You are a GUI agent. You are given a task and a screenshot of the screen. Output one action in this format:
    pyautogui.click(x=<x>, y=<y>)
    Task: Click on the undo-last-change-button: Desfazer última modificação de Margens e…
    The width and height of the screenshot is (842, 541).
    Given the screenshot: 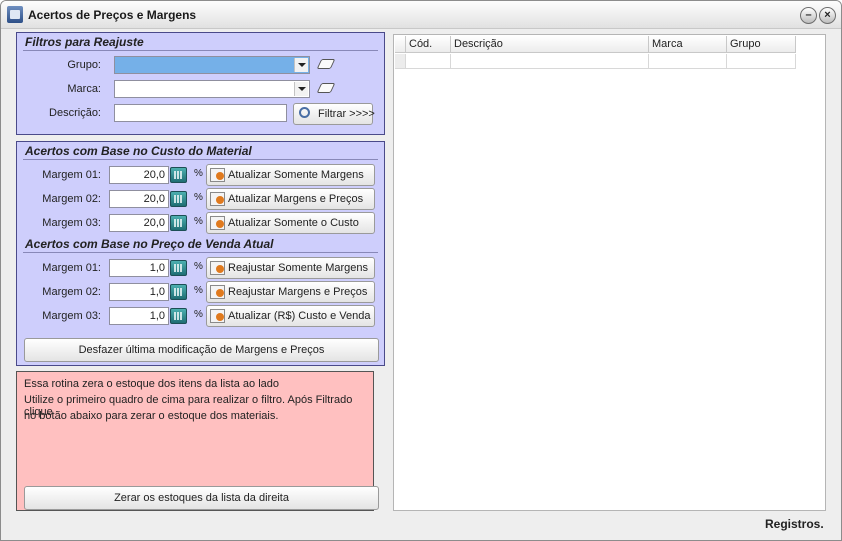 What is the action you would take?
    pyautogui.click(x=201, y=350)
    